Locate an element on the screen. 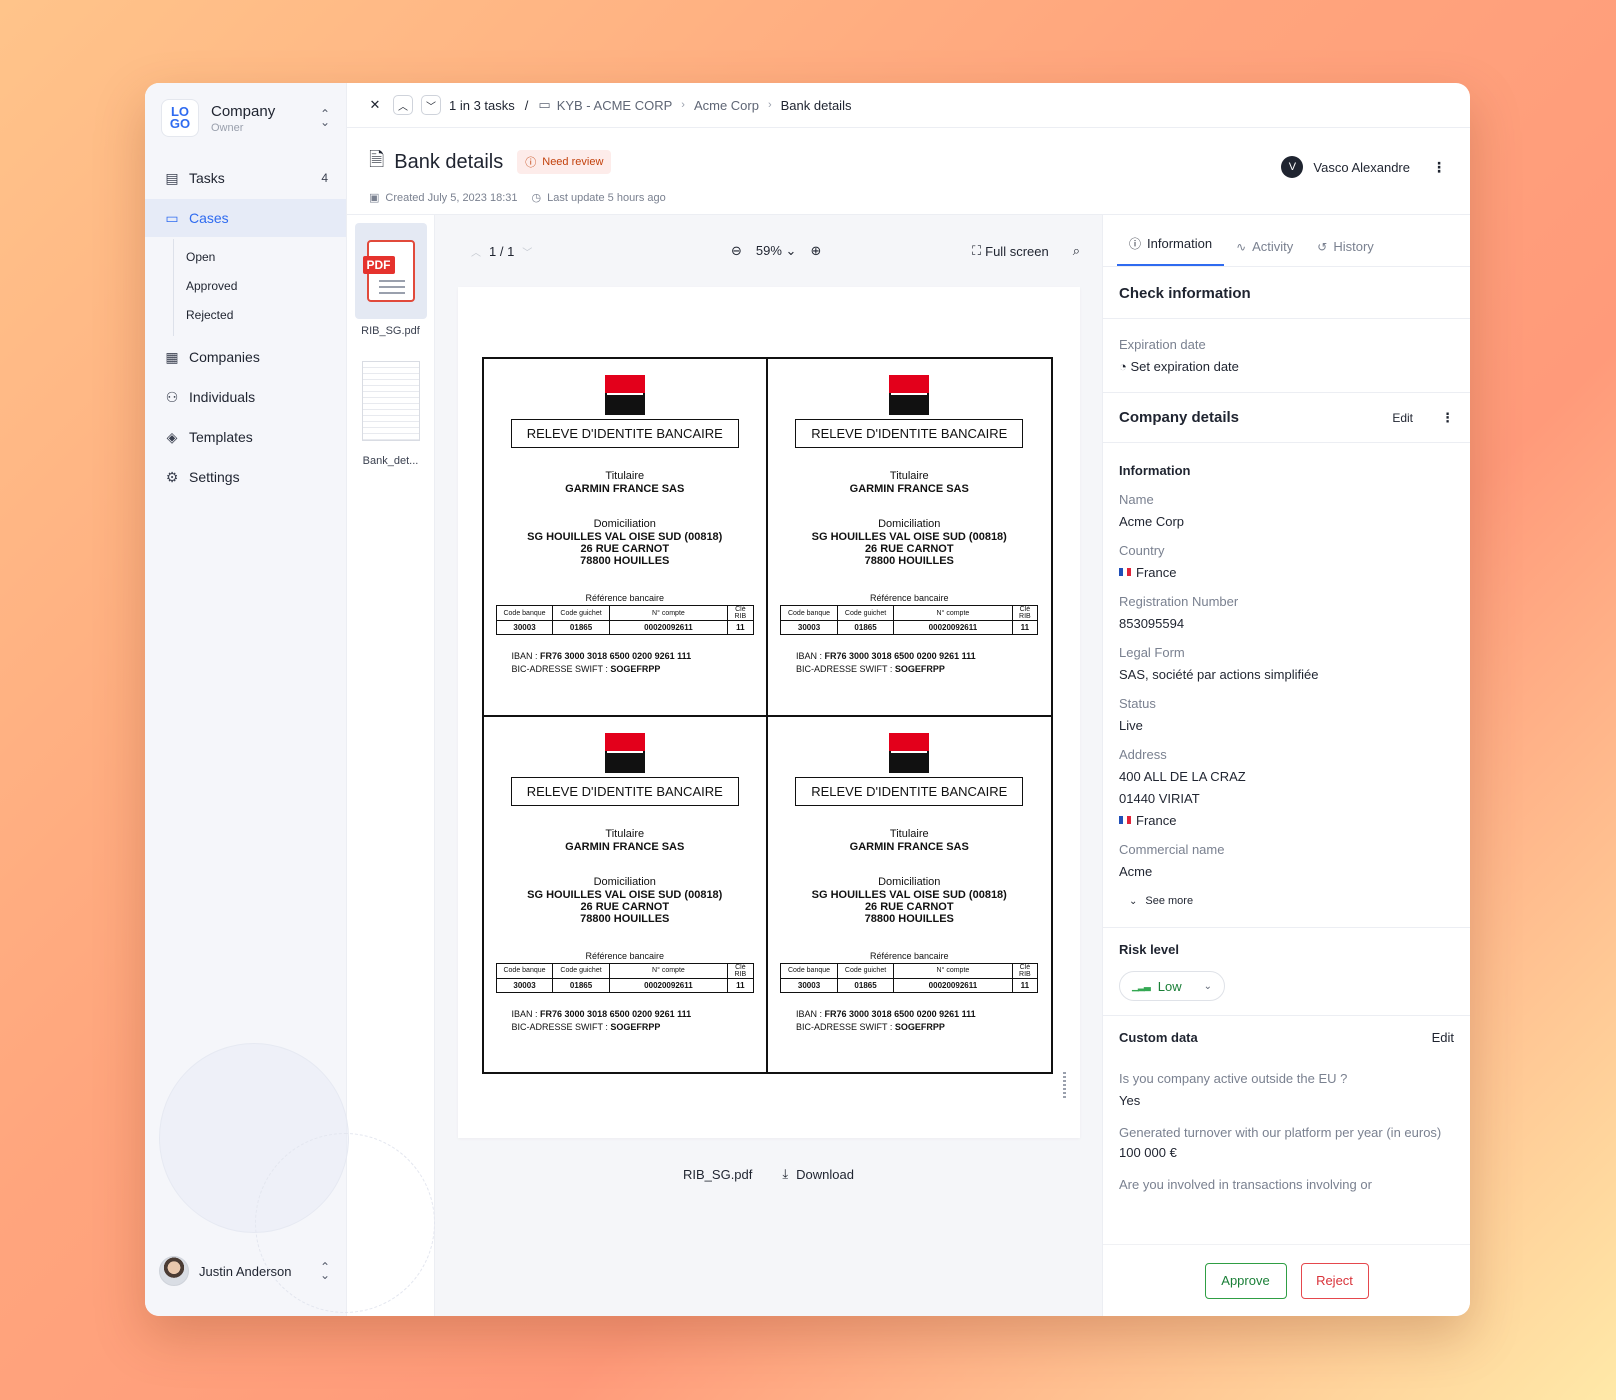 The width and height of the screenshot is (1616, 1400). sidebar-item-companies: ▦ Companies is located at coordinates (245, 357).